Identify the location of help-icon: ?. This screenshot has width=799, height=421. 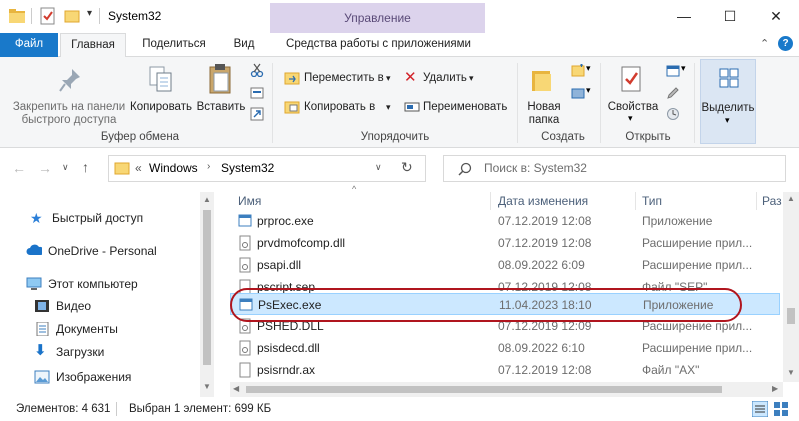
(785, 43).